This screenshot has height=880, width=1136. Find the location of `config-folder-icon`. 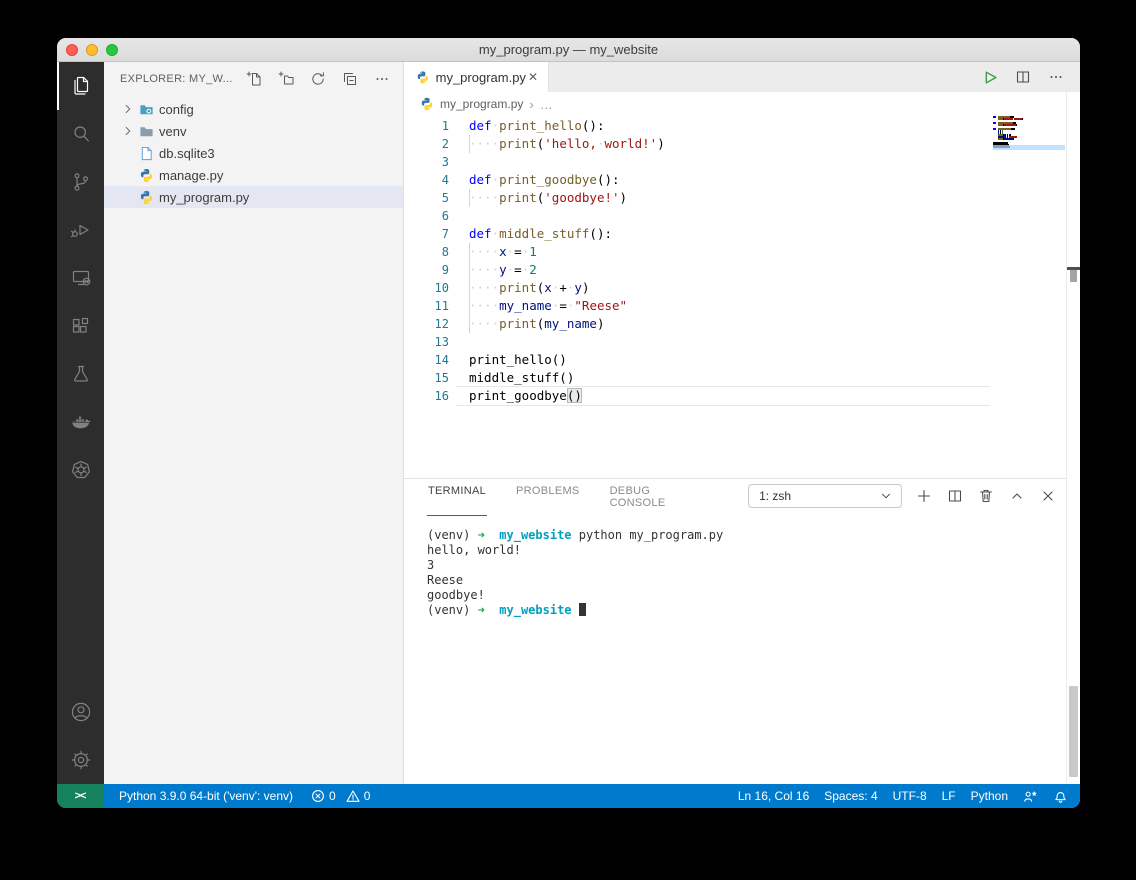

config-folder-icon is located at coordinates (146, 109).